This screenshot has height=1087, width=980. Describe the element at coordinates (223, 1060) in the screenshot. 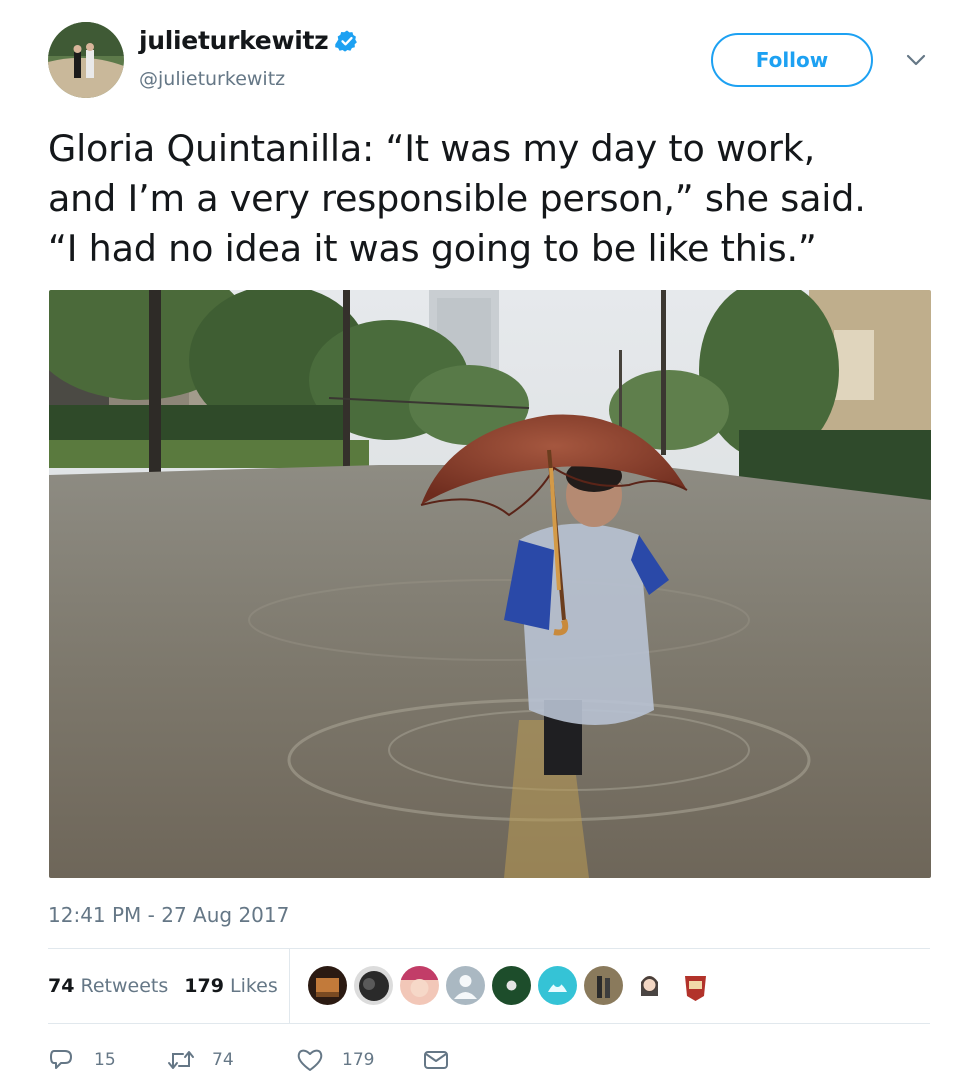

I see `retweet-count: 74` at that location.